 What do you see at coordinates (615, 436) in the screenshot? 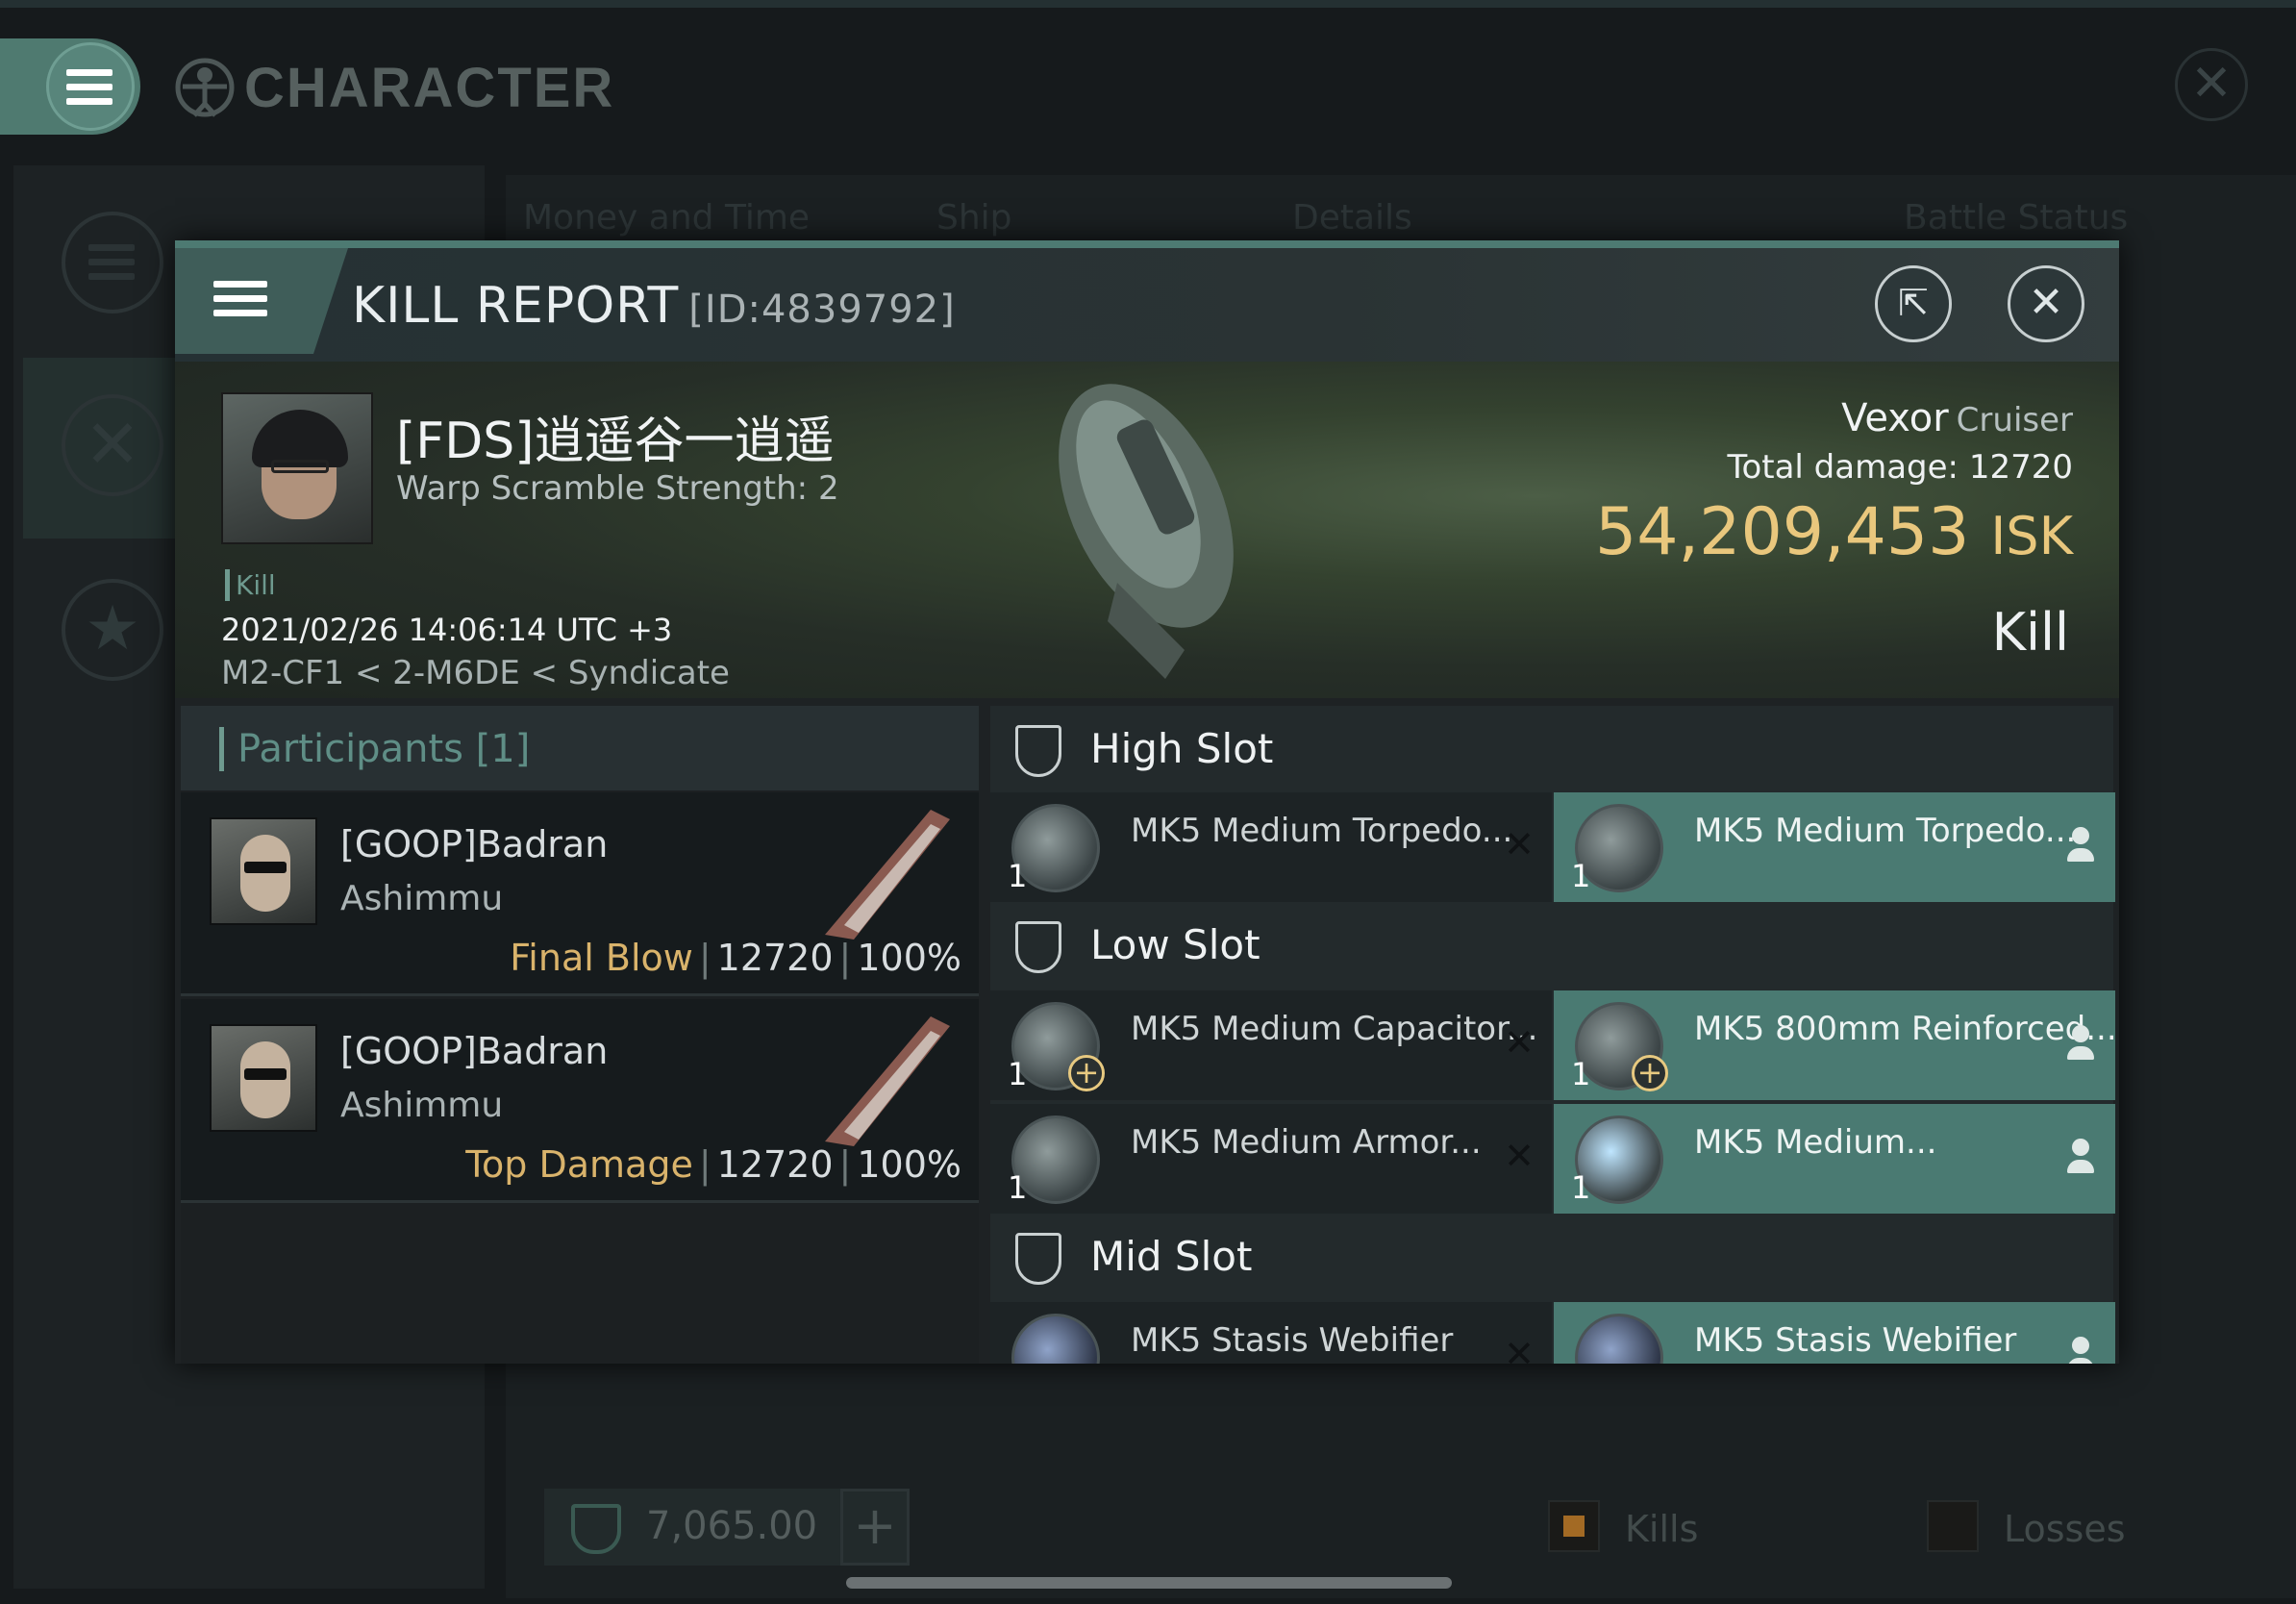
I see `victim-name: [FDS]逍遥谷一逍遥` at bounding box center [615, 436].